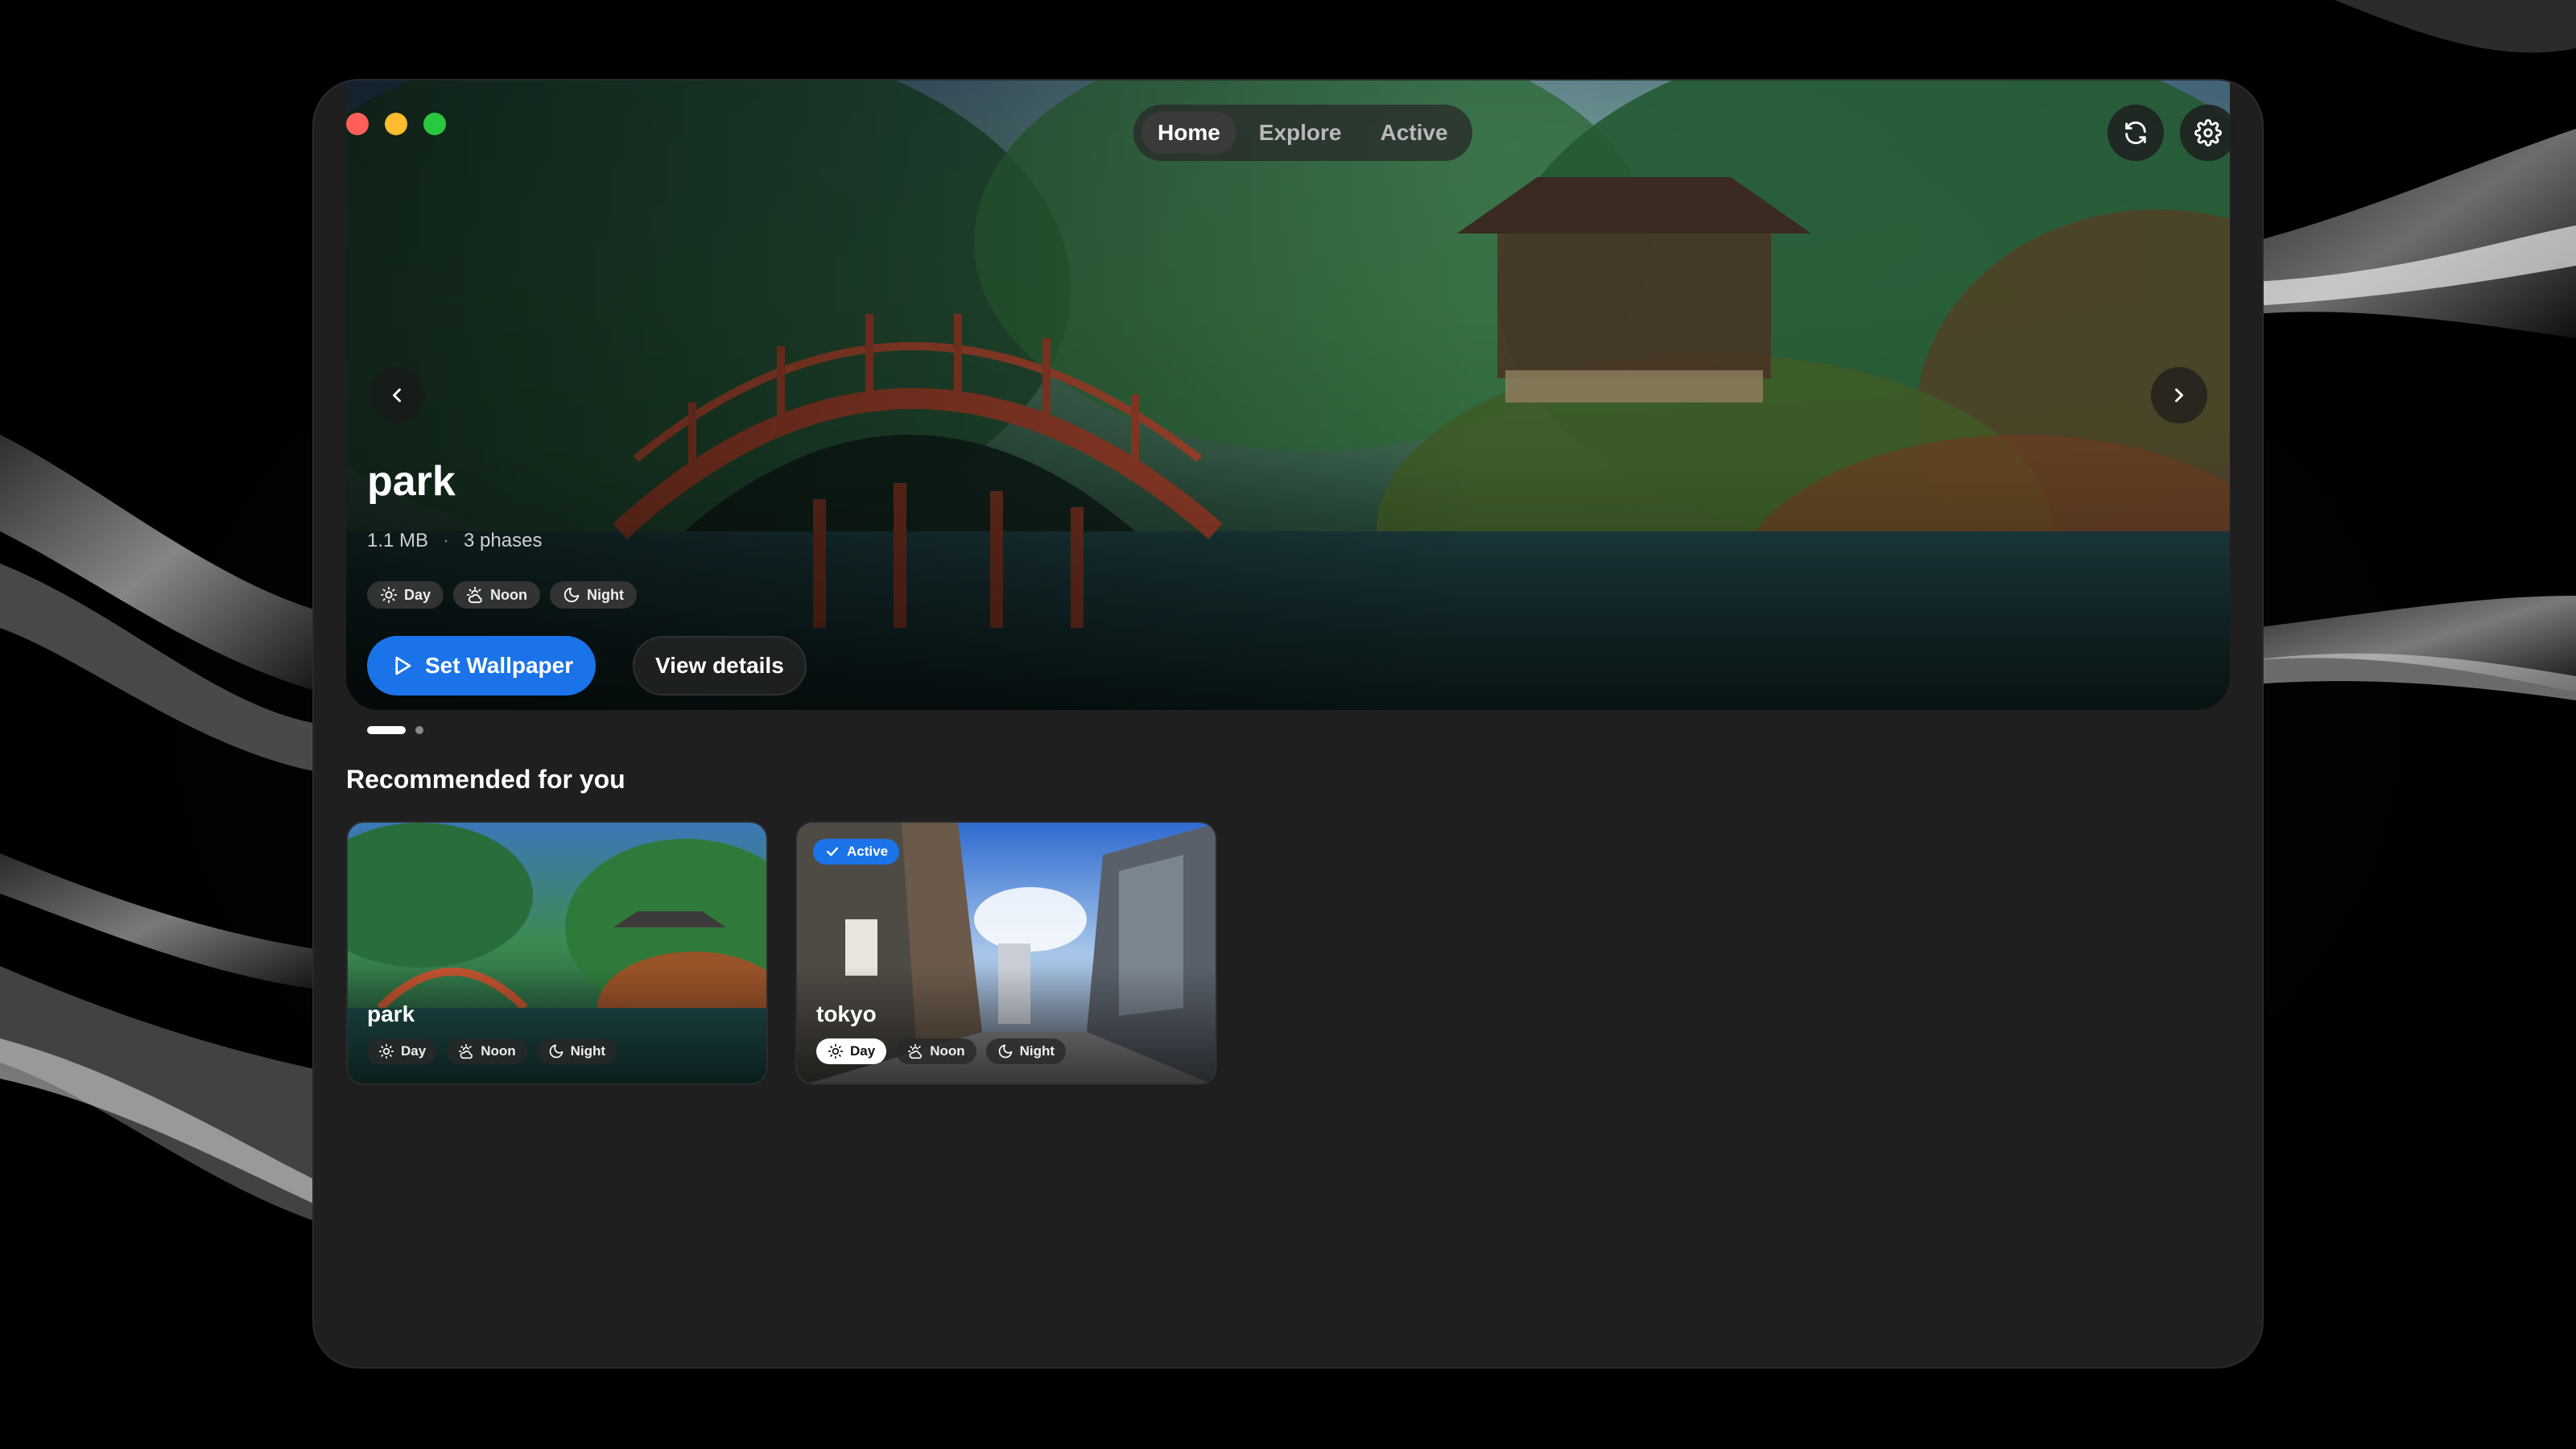 This screenshot has height=1449, width=2576. I want to click on hero-phase-count: 3 phases, so click(504, 540).